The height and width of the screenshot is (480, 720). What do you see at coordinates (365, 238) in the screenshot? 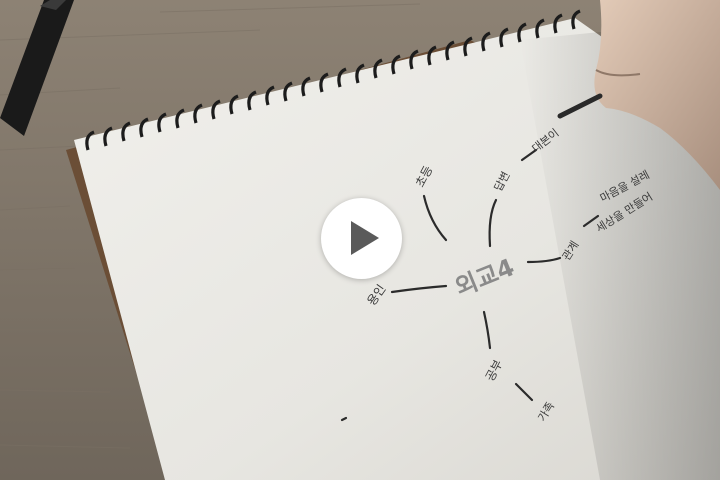
I see `play-icon` at bounding box center [365, 238].